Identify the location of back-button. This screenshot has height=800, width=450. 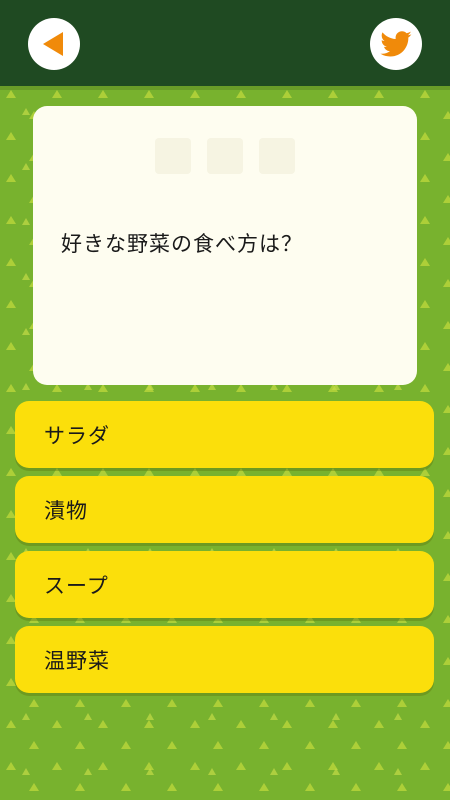
(54, 44).